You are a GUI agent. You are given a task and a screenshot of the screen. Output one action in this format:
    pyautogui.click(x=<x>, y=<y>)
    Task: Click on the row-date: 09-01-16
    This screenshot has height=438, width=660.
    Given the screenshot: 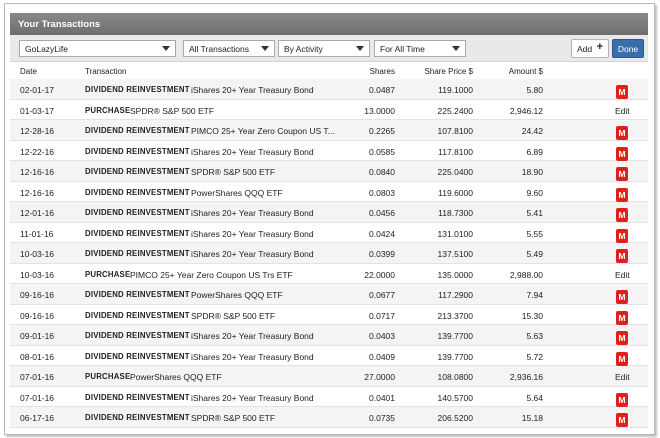 What is the action you would take?
    pyautogui.click(x=37, y=336)
    